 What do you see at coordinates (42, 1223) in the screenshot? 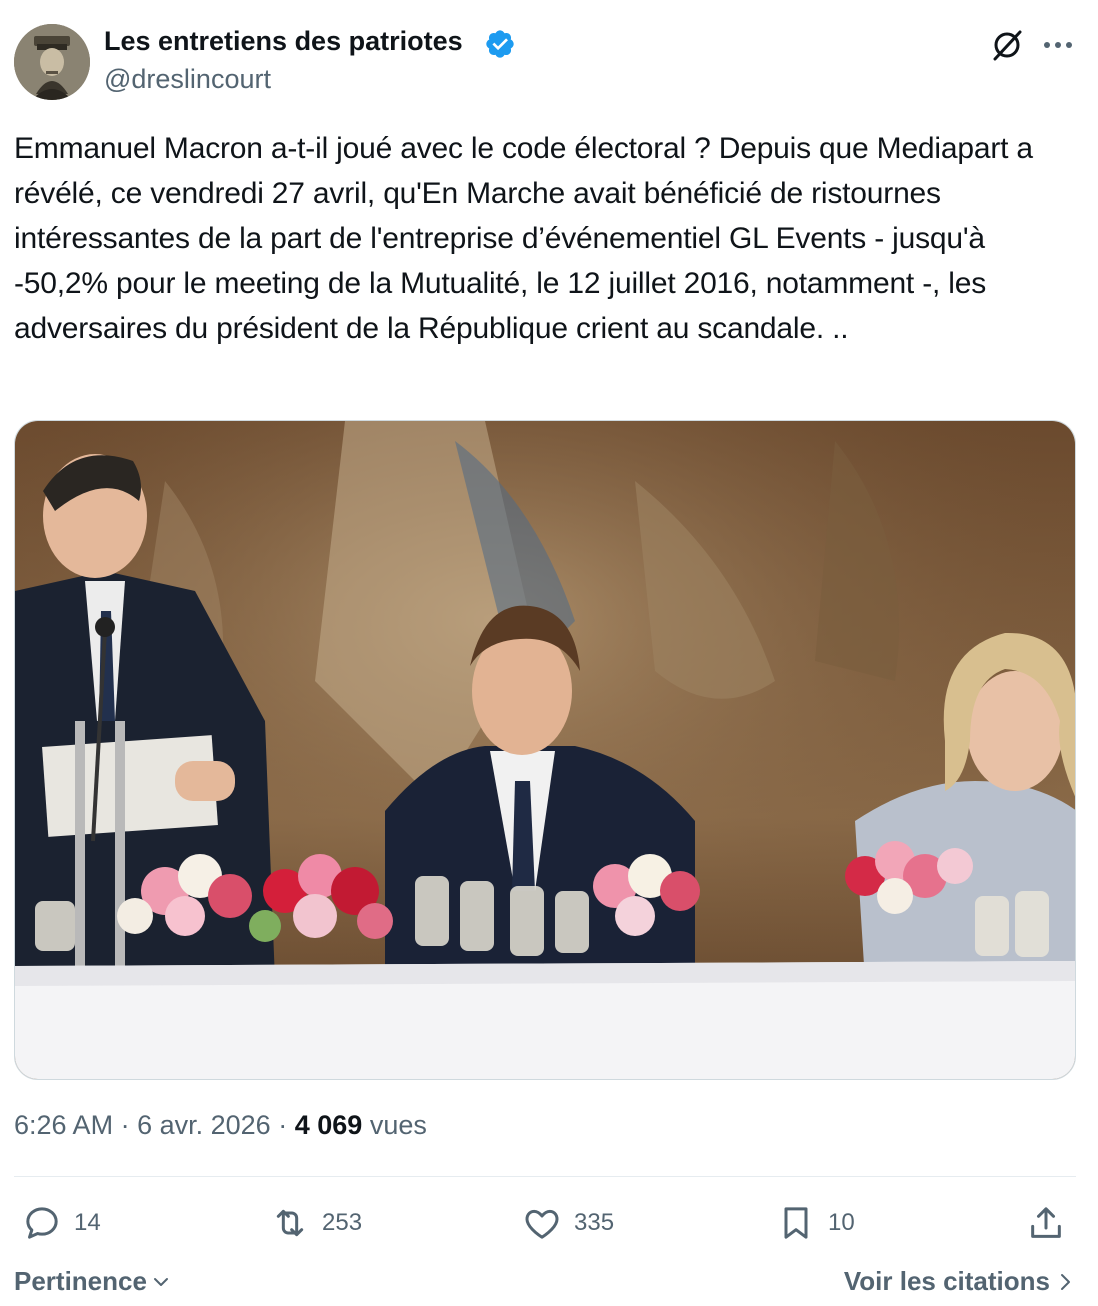
I see `reply-icon` at bounding box center [42, 1223].